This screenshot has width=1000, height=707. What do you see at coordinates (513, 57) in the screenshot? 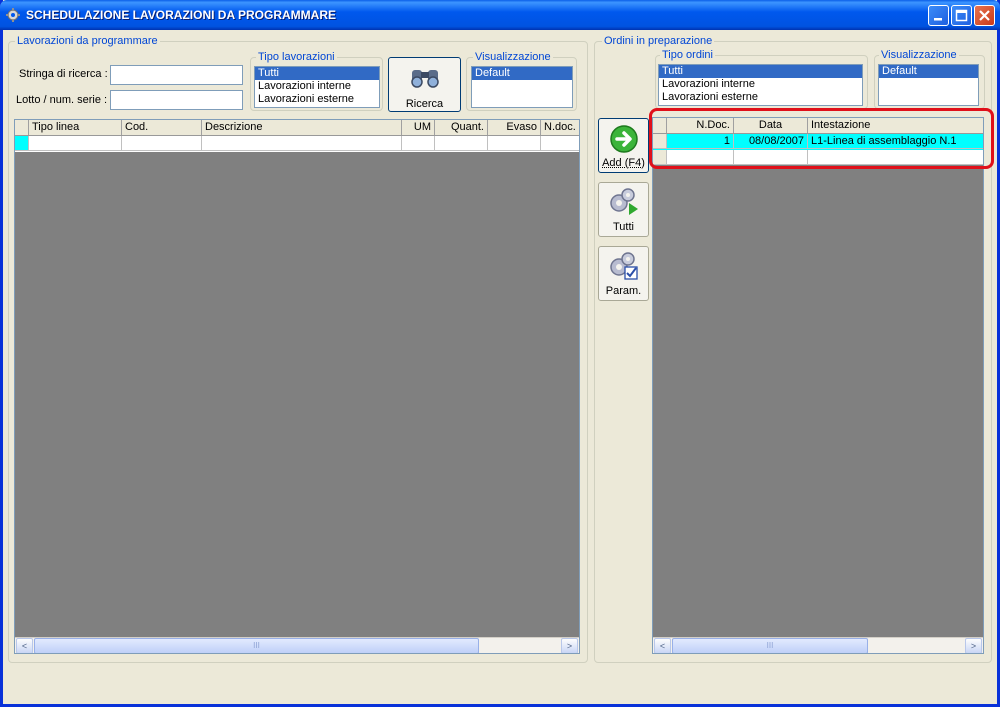
I see `left-visualizzazione-label: Visualizzazione` at bounding box center [513, 57].